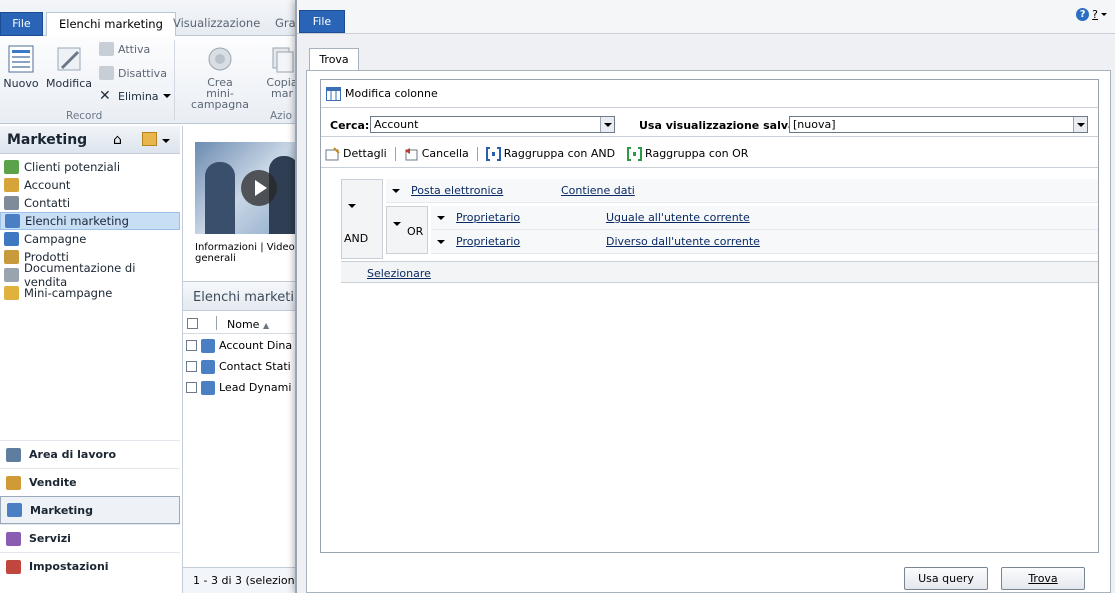 This screenshot has height=593, width=1115. What do you see at coordinates (106, 73) in the screenshot?
I see `deactivate-icon` at bounding box center [106, 73].